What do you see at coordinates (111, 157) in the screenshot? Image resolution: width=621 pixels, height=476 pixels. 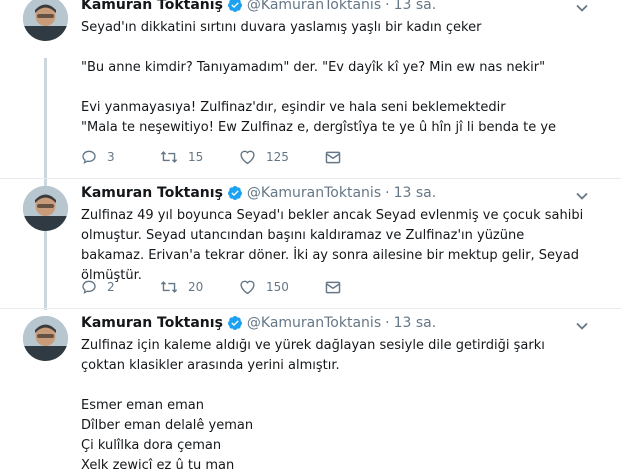 I see `reply-count: 3` at bounding box center [111, 157].